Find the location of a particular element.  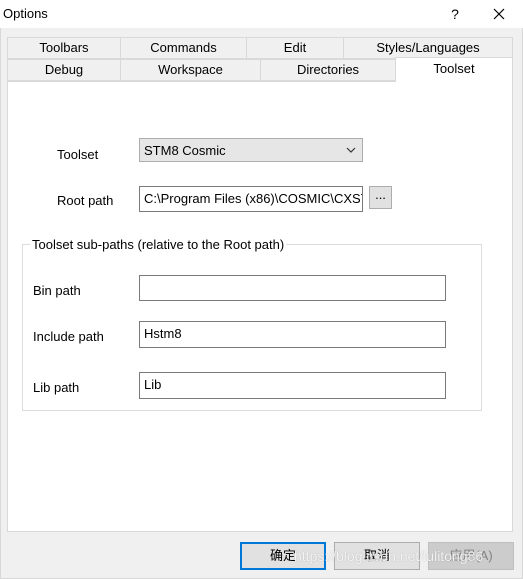

ok-button: 确定 is located at coordinates (283, 556).